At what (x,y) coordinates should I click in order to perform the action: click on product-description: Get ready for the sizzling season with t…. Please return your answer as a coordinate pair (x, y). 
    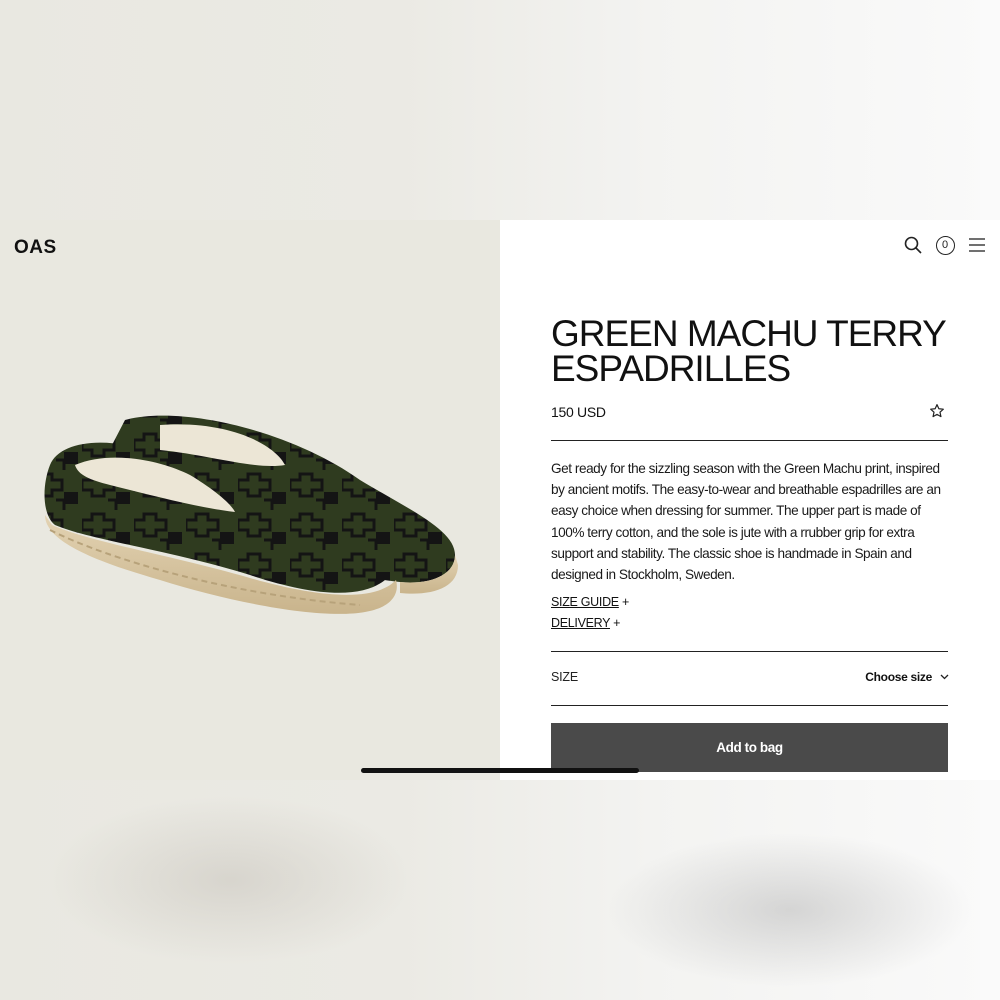
    Looking at the image, I should click on (746, 522).